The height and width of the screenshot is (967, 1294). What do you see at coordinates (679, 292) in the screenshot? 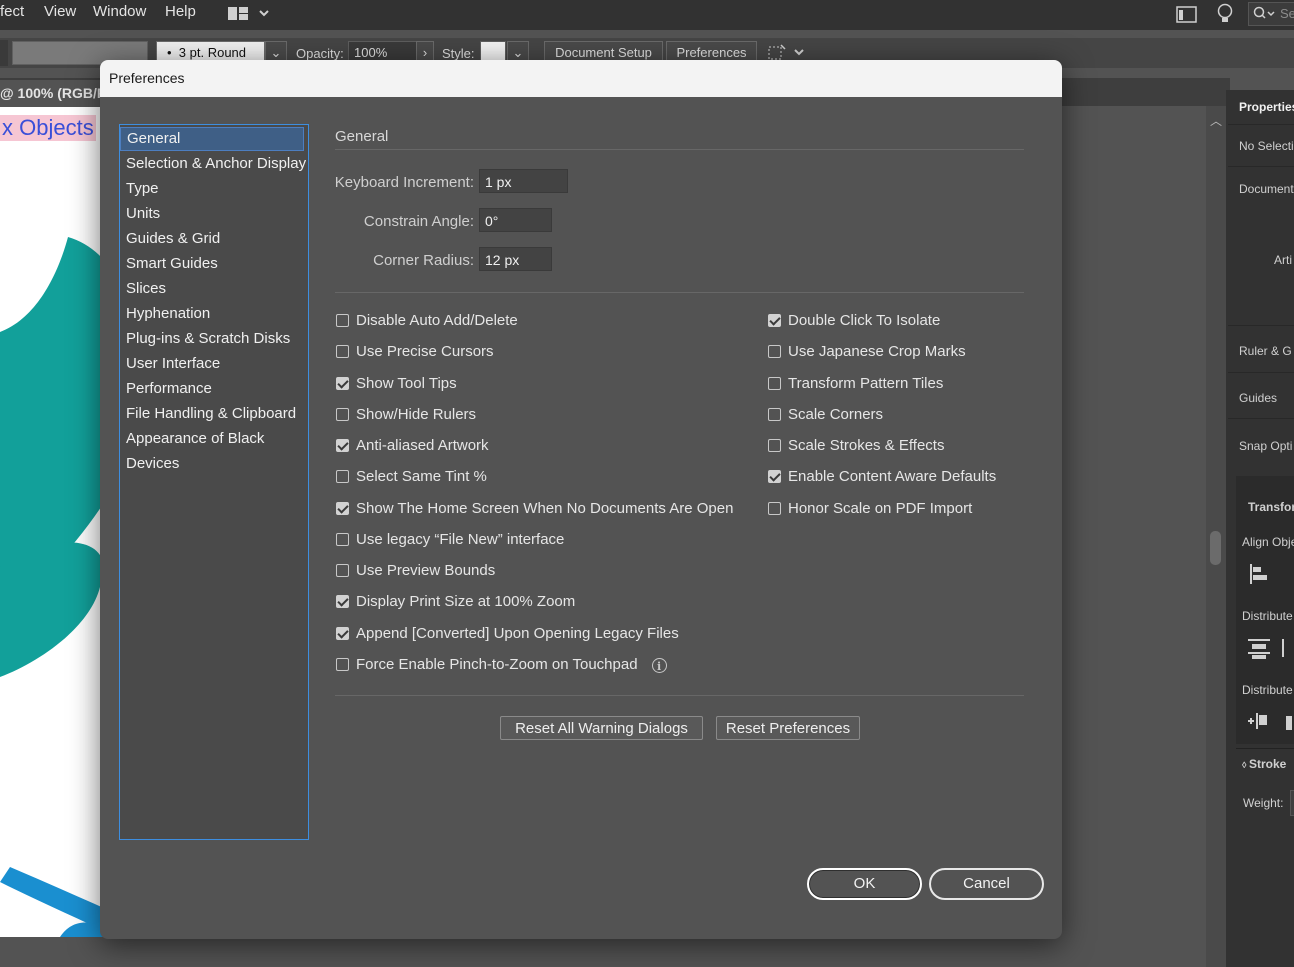
I see `fields-divider` at bounding box center [679, 292].